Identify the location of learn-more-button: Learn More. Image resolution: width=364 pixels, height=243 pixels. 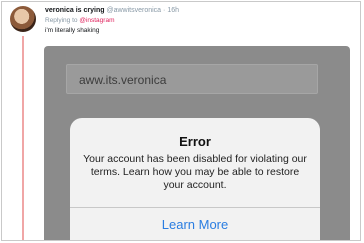
(195, 224).